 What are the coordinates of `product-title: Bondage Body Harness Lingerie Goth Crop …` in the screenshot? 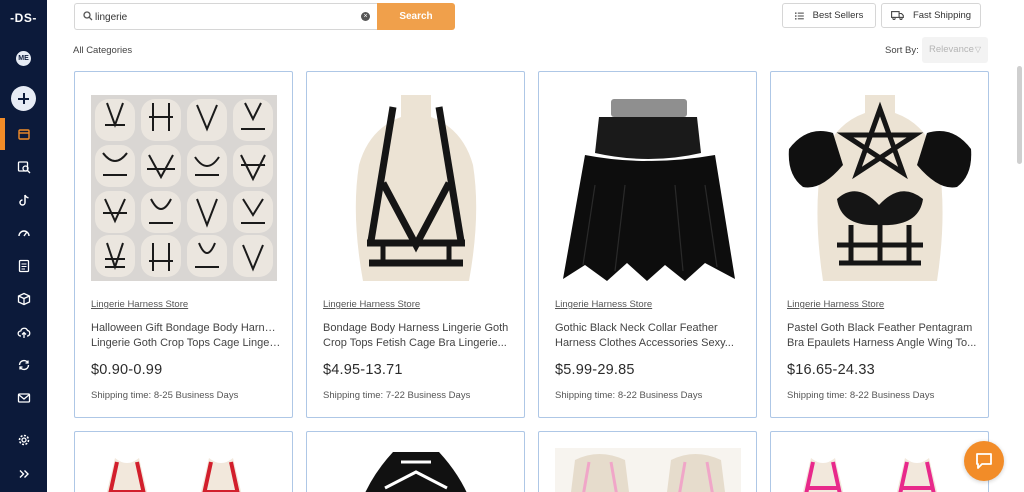 It's located at (418, 336).